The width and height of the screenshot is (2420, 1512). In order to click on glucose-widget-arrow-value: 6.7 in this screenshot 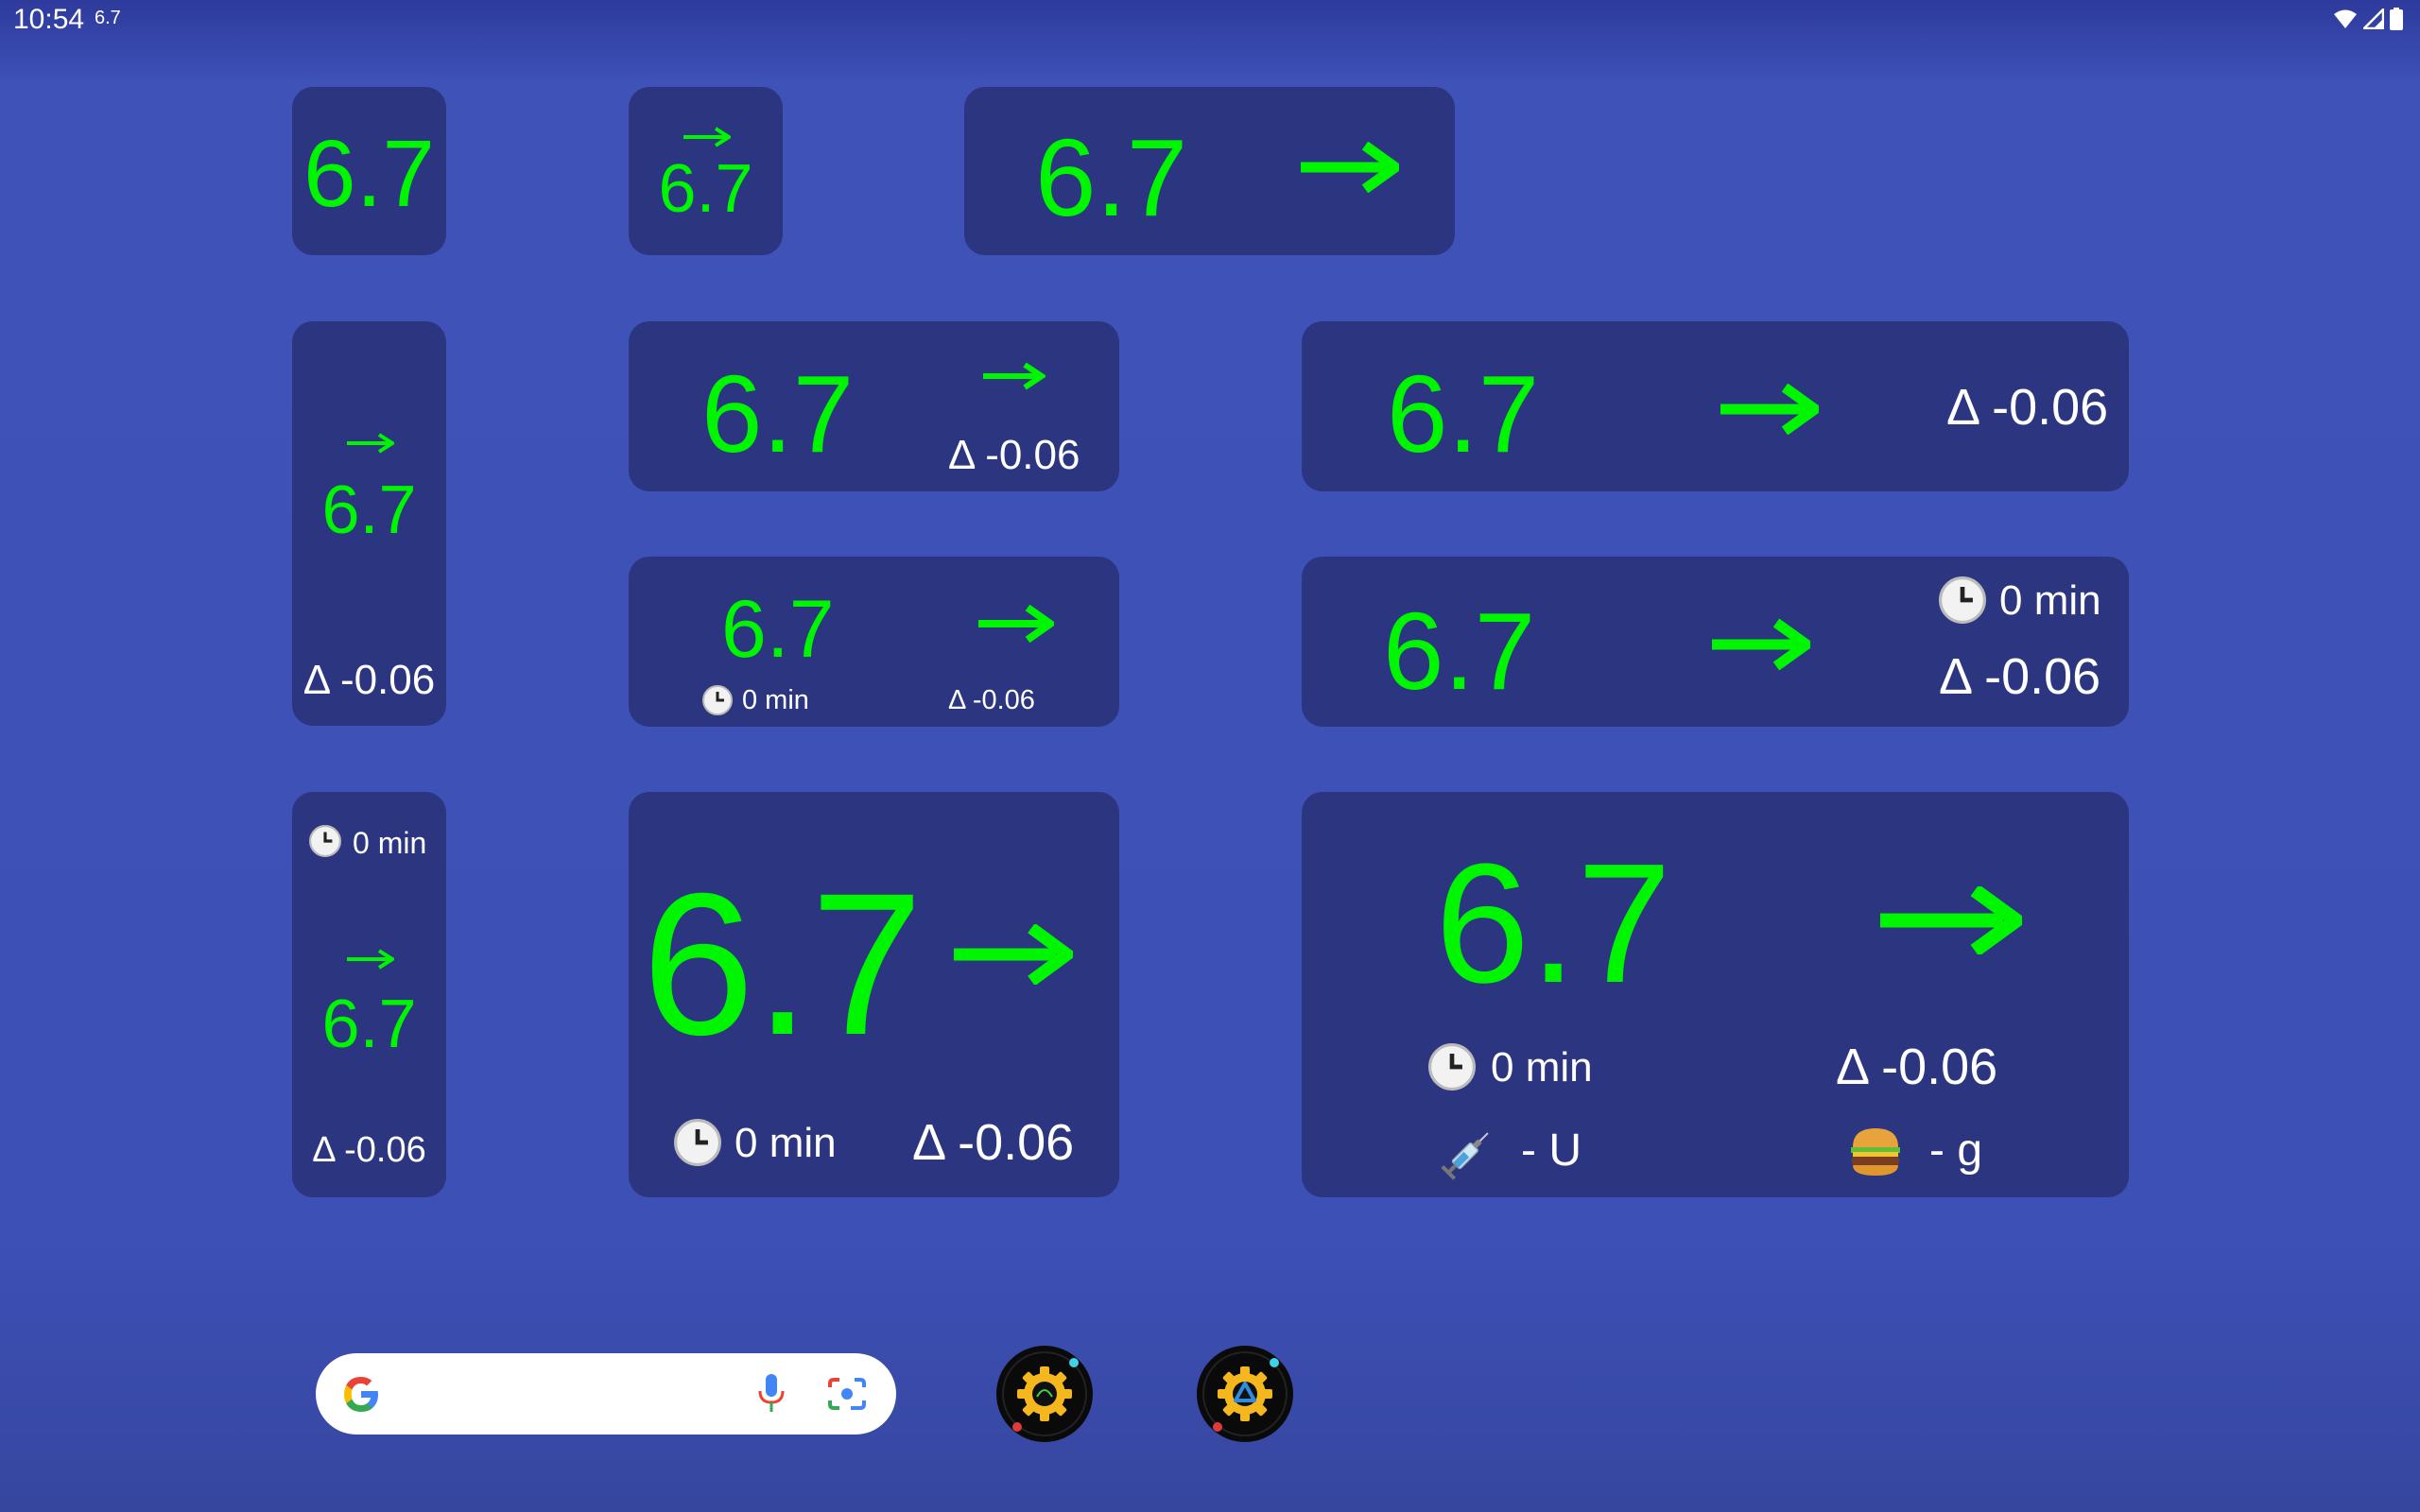, I will do `click(706, 171)`.